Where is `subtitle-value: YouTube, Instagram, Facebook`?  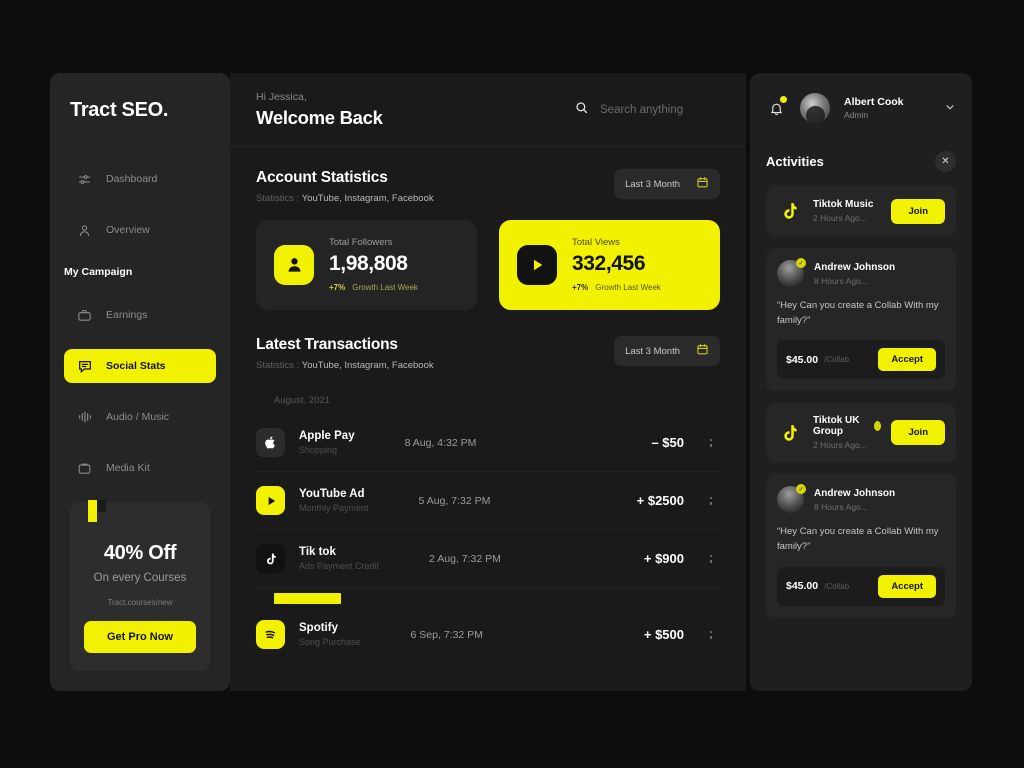
subtitle-value: YouTube, Instagram, Facebook is located at coordinates (367, 198).